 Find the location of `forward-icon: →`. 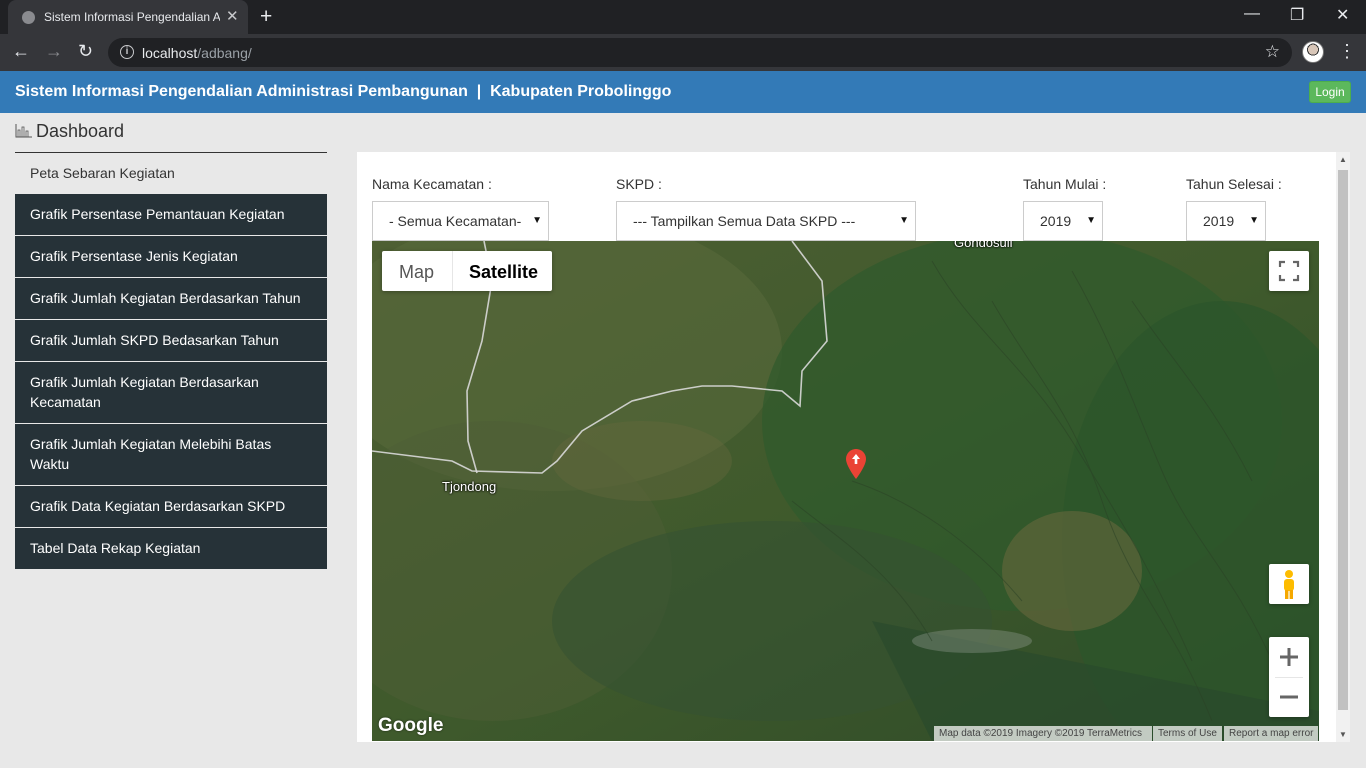

forward-icon: → is located at coordinates (54, 51).